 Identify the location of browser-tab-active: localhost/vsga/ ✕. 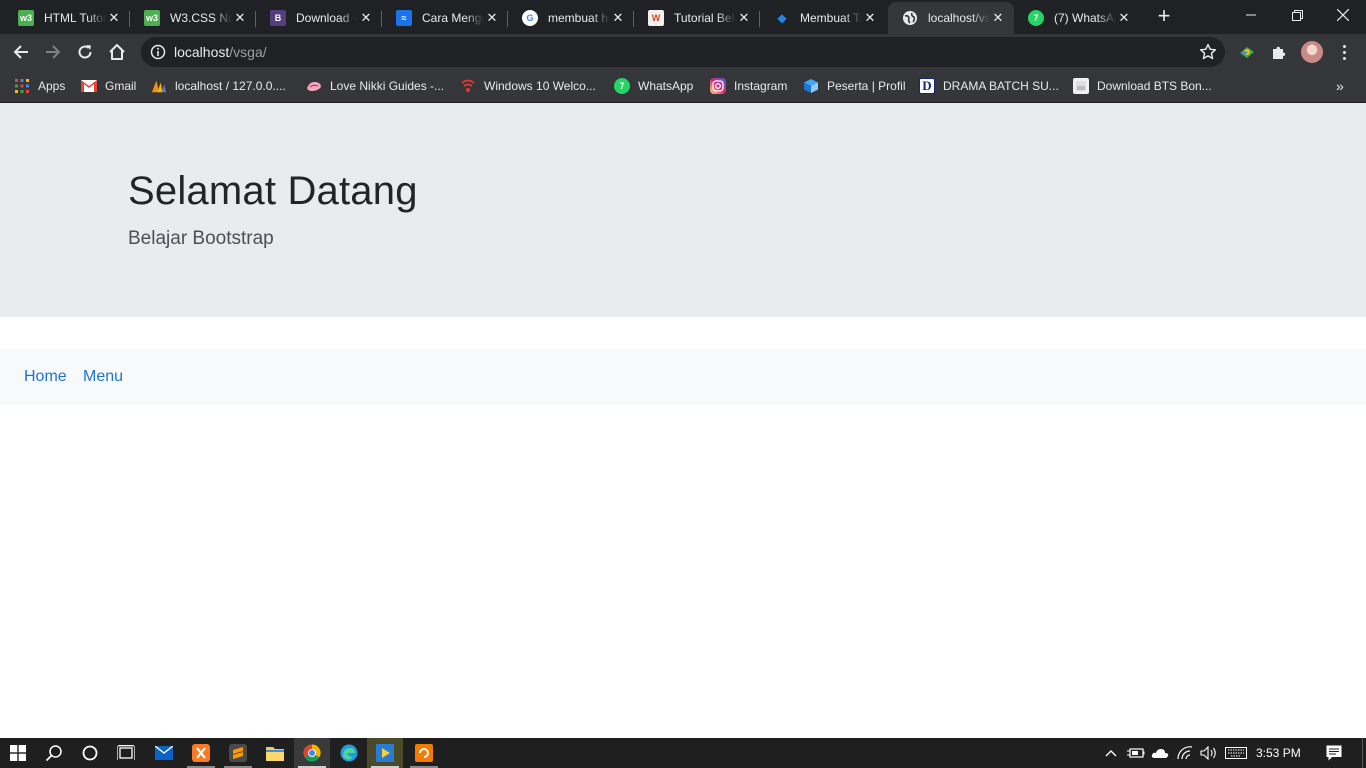
(951, 18).